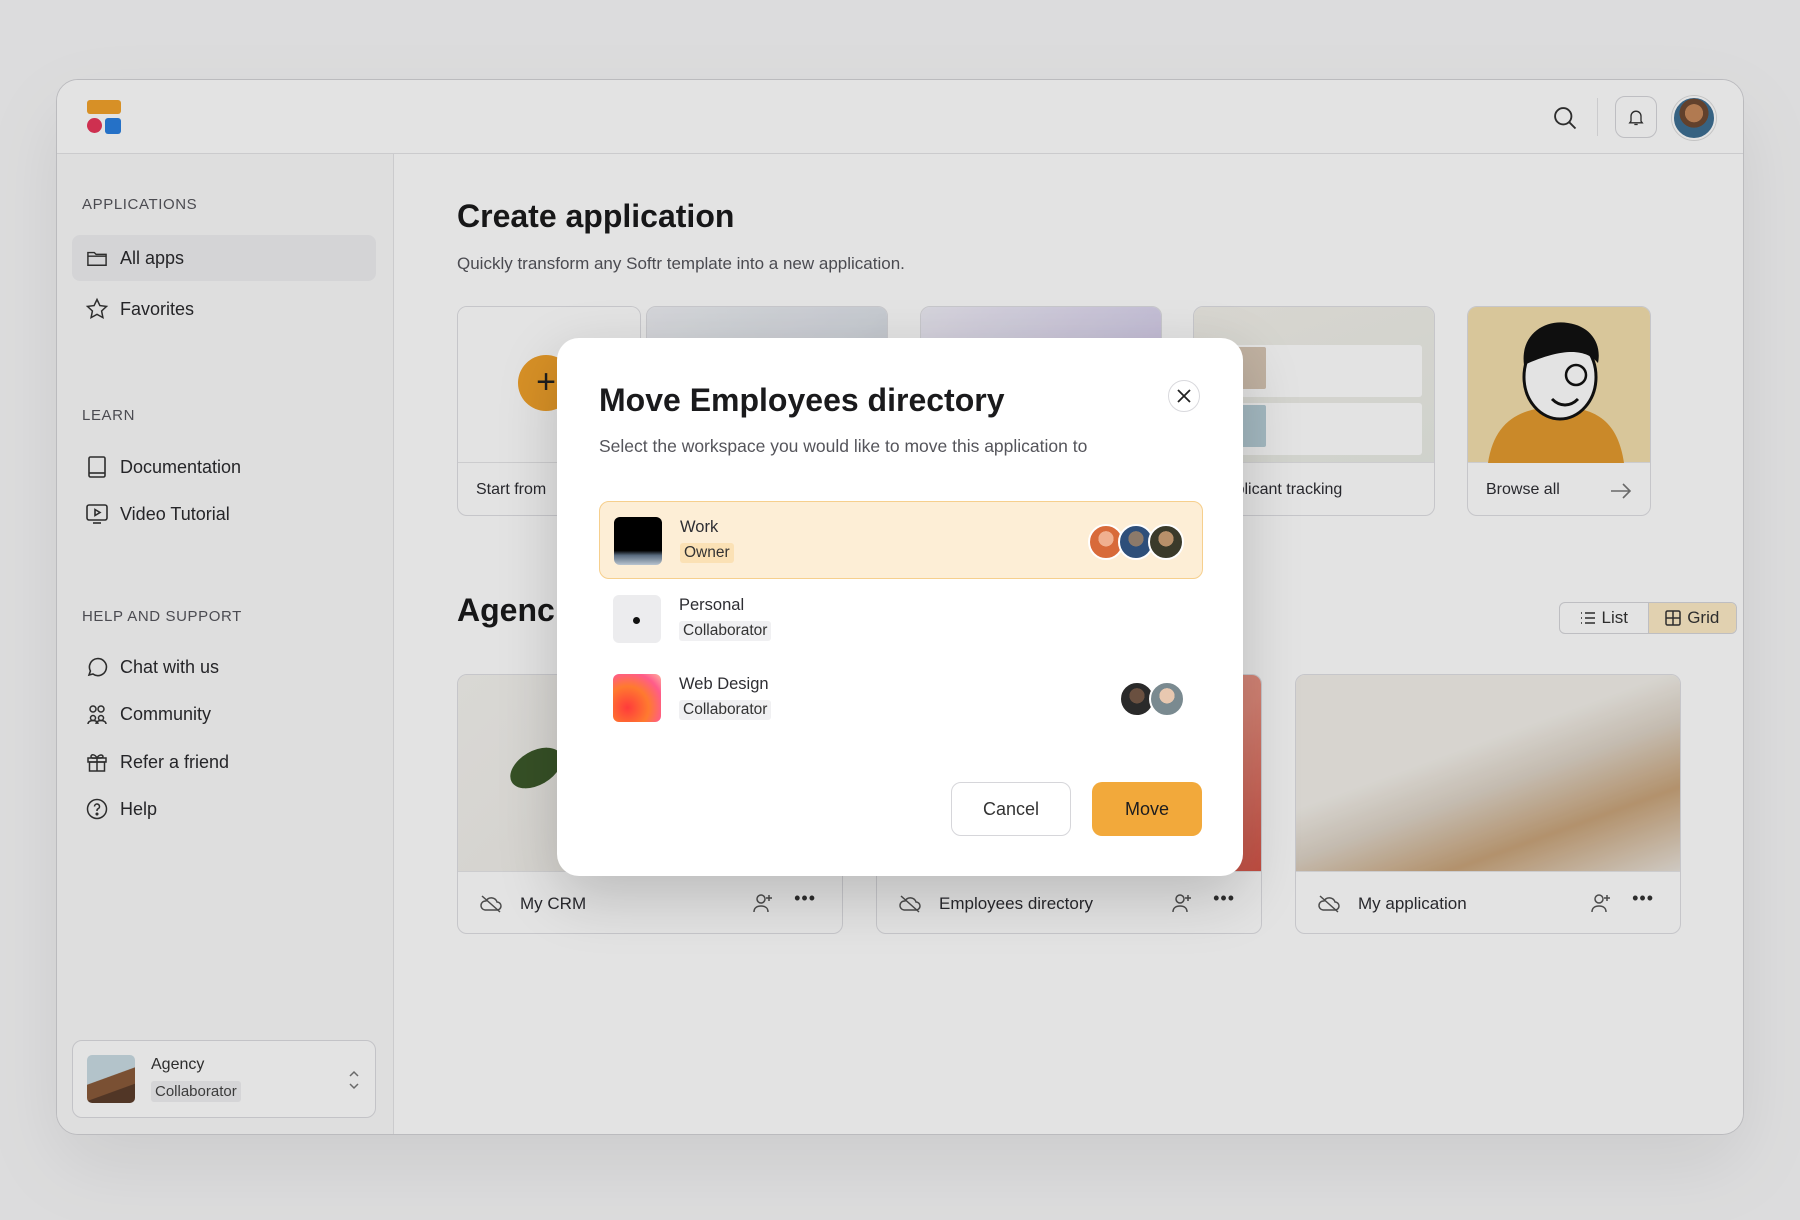  I want to click on move-button: Move, so click(1147, 809).